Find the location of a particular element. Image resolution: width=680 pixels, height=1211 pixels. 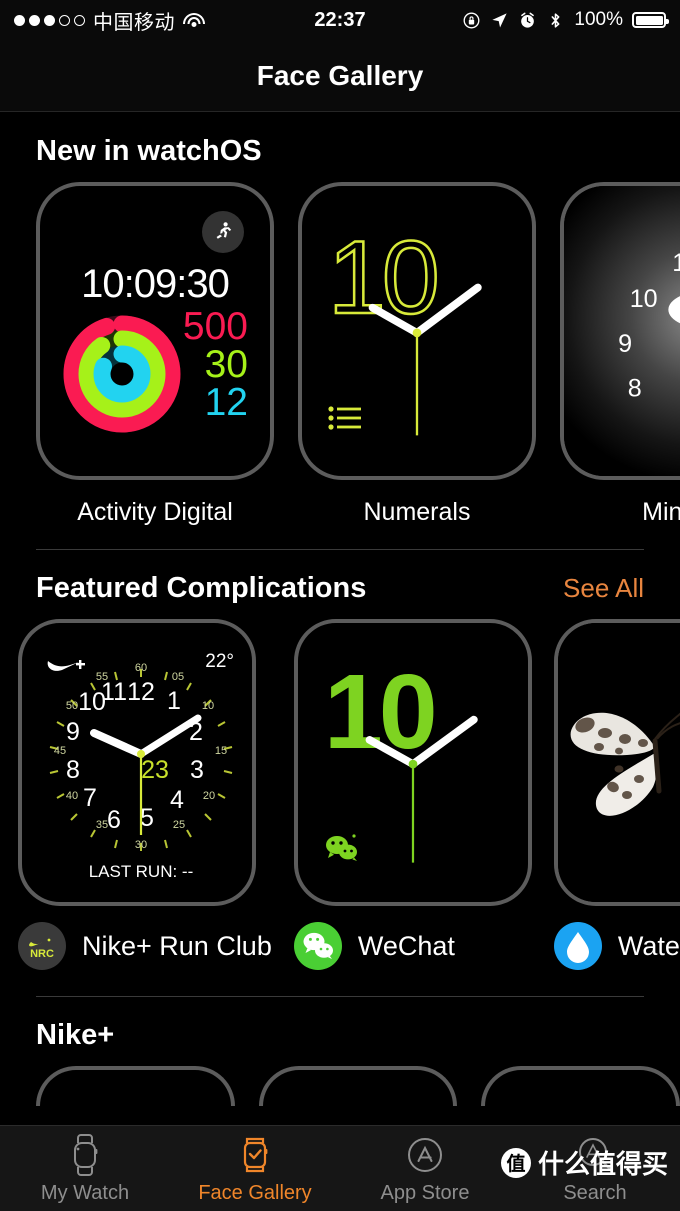

tab-label: App Store is located at coordinates (425, 1193).